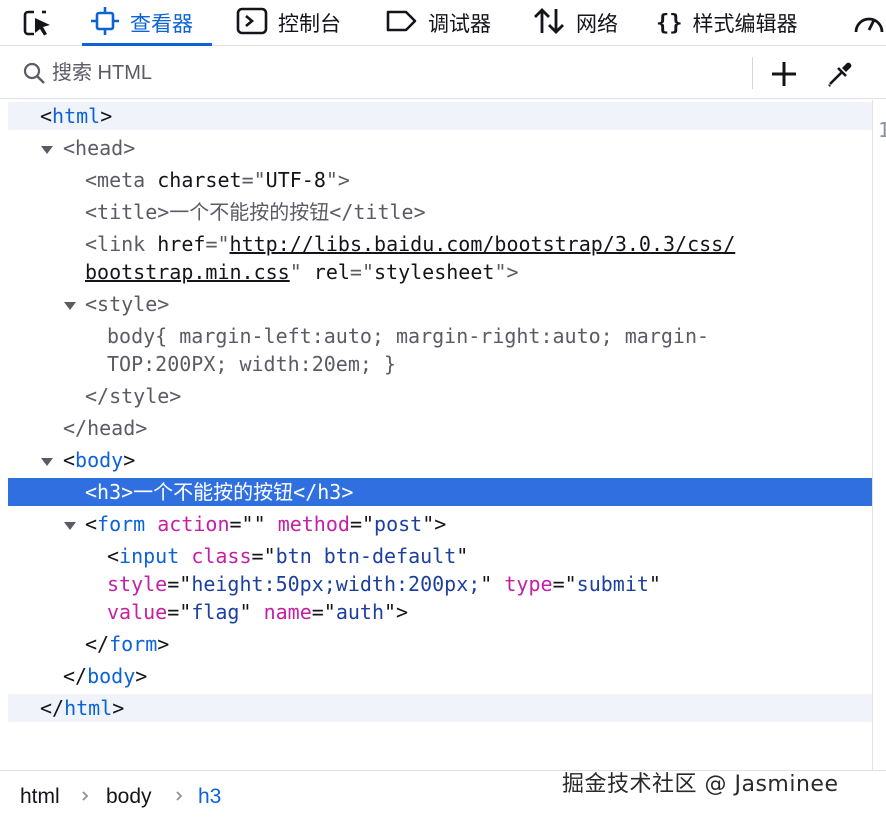 This screenshot has height=818, width=886. I want to click on tab-performance, so click(869, 23).